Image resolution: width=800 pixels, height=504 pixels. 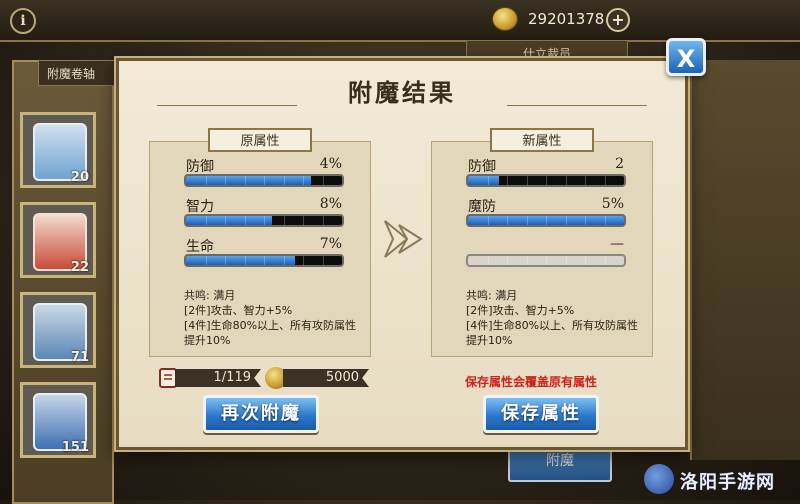 I want to click on gold-cost: 5000, so click(x=320, y=379).